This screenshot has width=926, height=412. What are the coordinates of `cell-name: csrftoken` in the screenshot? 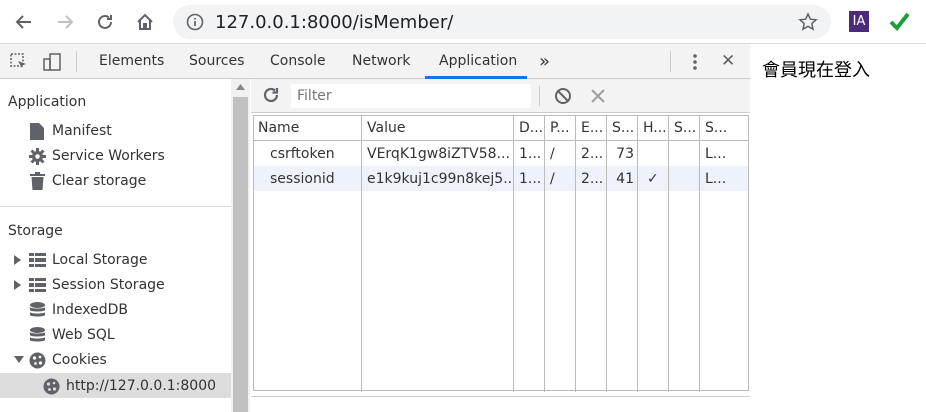 It's located at (315, 154).